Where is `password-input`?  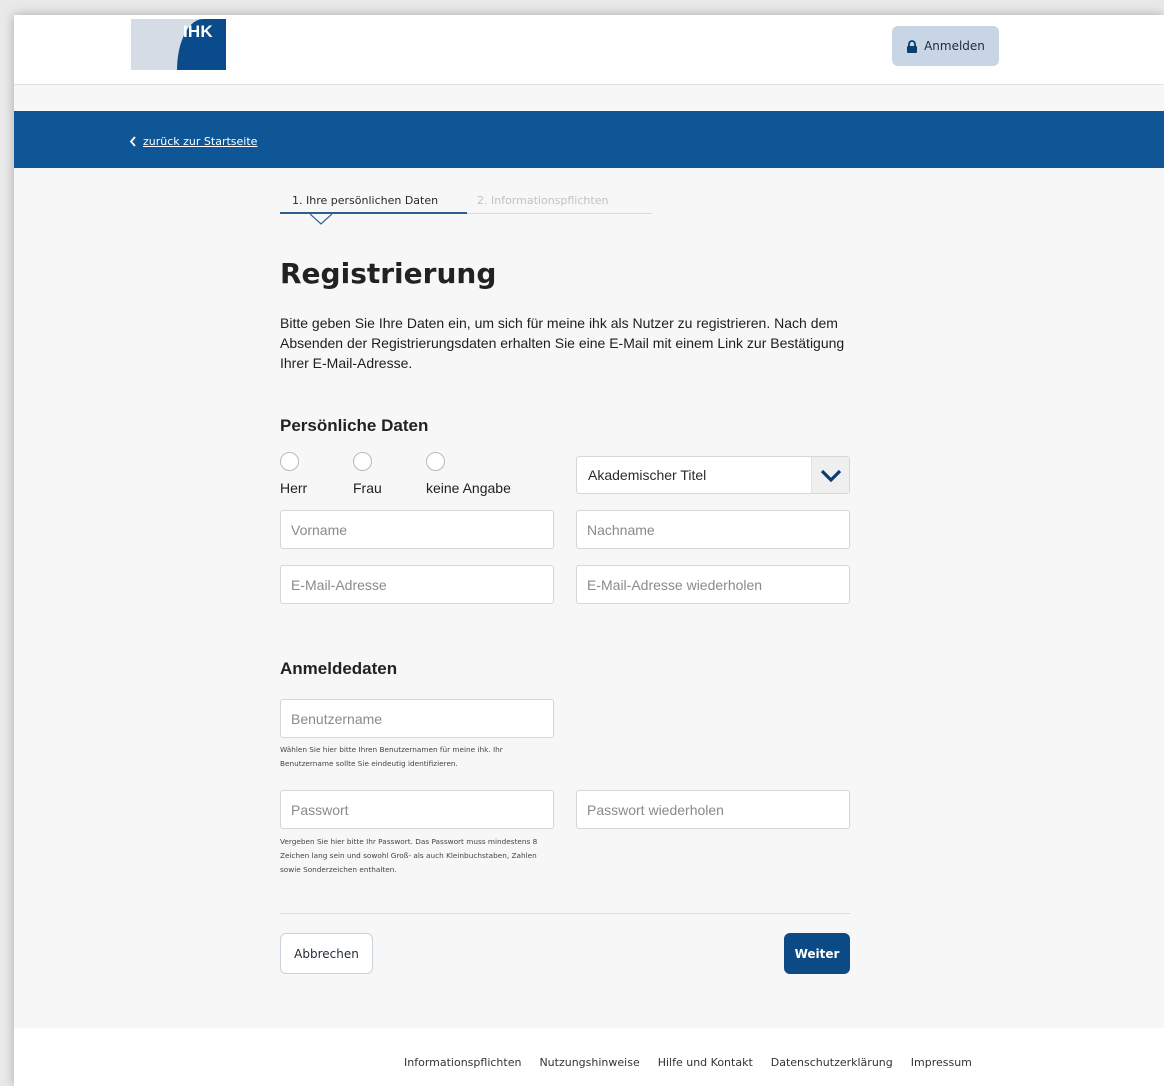 password-input is located at coordinates (417, 809).